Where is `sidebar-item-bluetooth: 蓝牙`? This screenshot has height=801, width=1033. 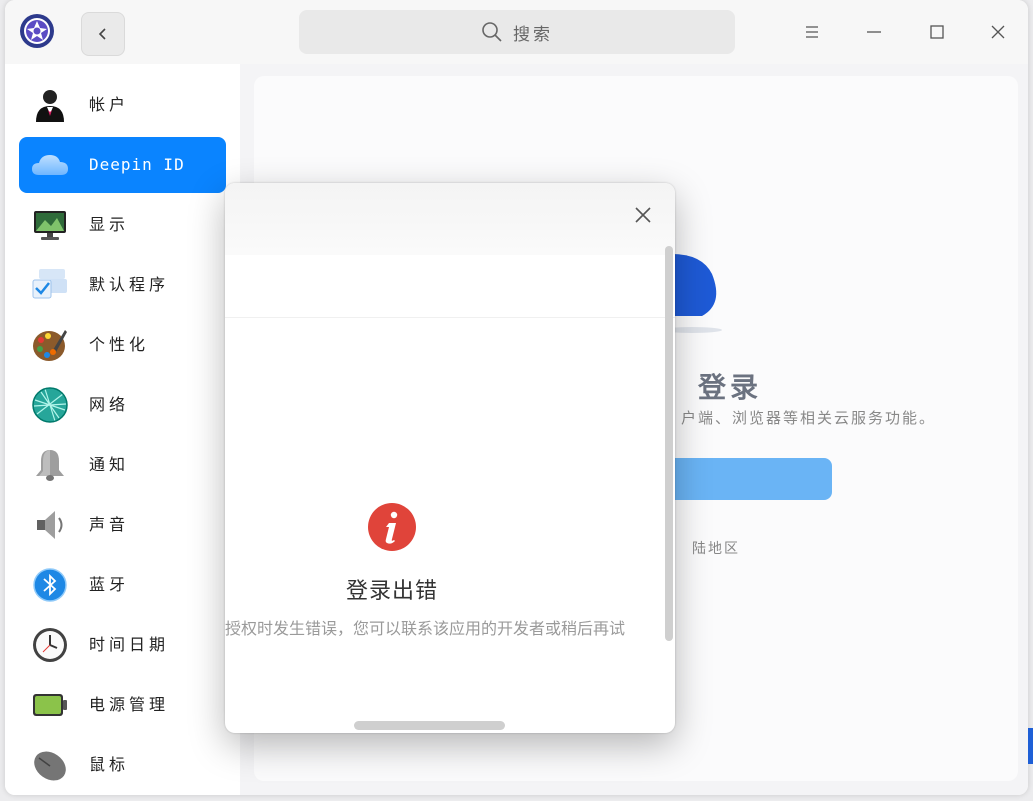 sidebar-item-bluetooth: 蓝牙 is located at coordinates (122, 585).